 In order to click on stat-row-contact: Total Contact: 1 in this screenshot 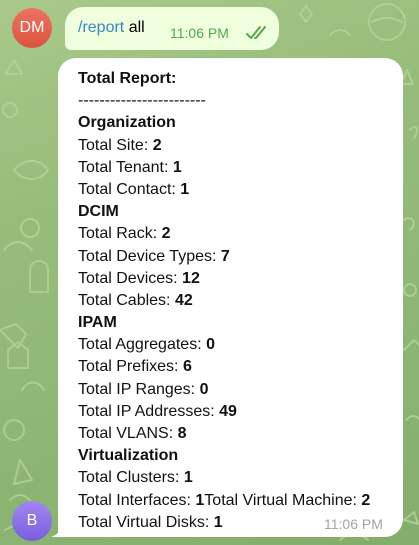, I will do `click(236, 190)`.